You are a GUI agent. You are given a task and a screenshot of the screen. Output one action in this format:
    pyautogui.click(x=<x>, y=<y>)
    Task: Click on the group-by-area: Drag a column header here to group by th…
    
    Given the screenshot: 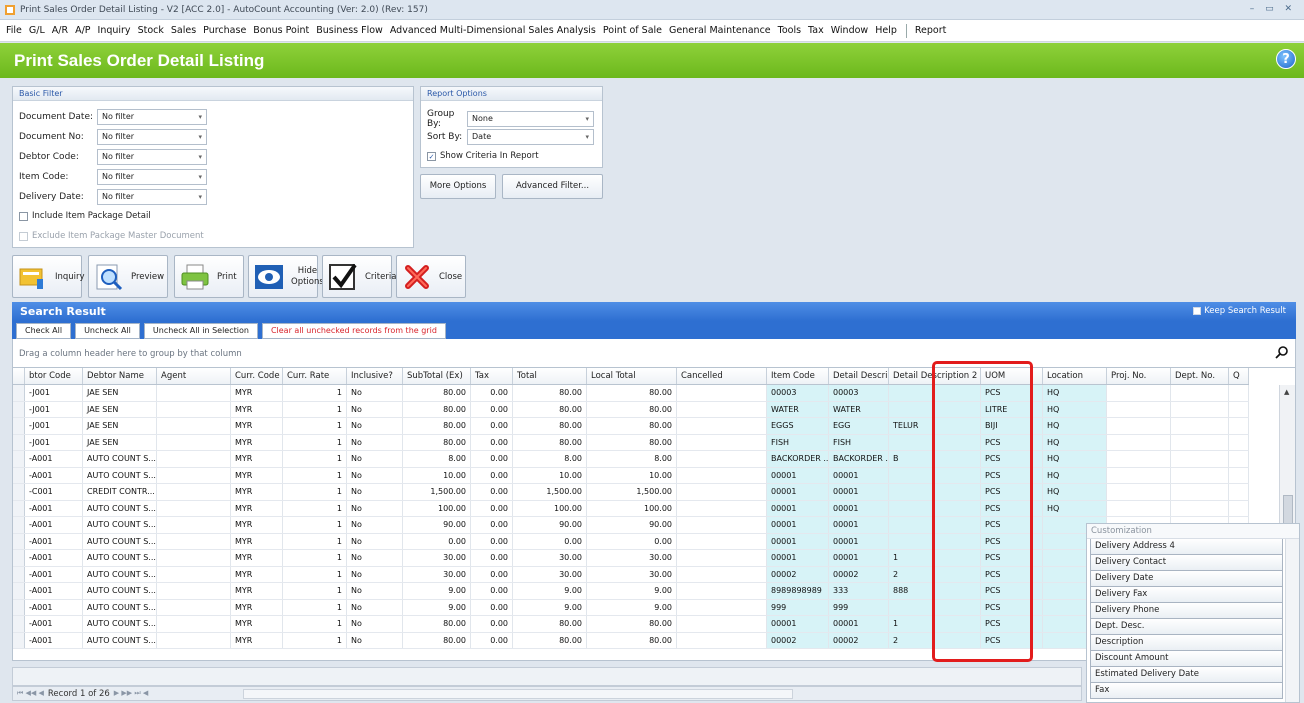 What is the action you would take?
    pyautogui.click(x=654, y=353)
    